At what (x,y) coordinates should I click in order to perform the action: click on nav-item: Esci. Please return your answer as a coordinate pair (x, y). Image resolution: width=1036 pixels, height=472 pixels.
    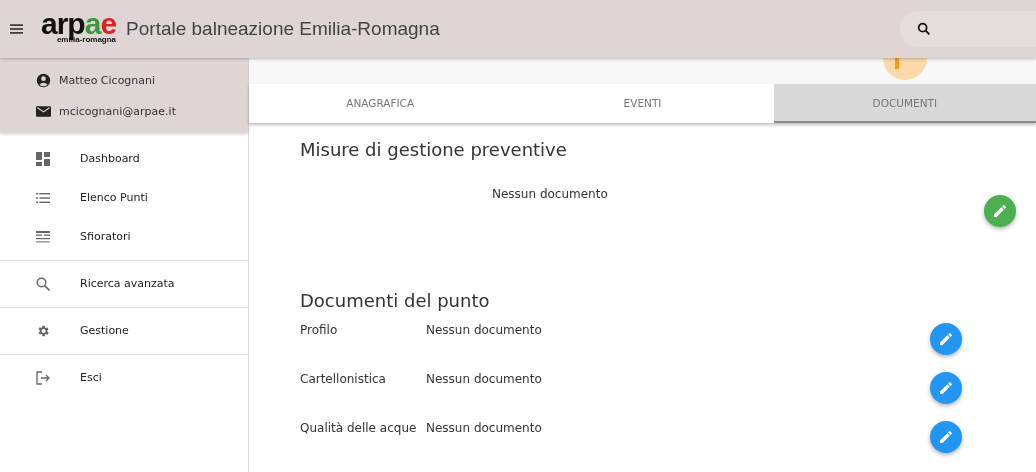
    Looking at the image, I should click on (124, 377).